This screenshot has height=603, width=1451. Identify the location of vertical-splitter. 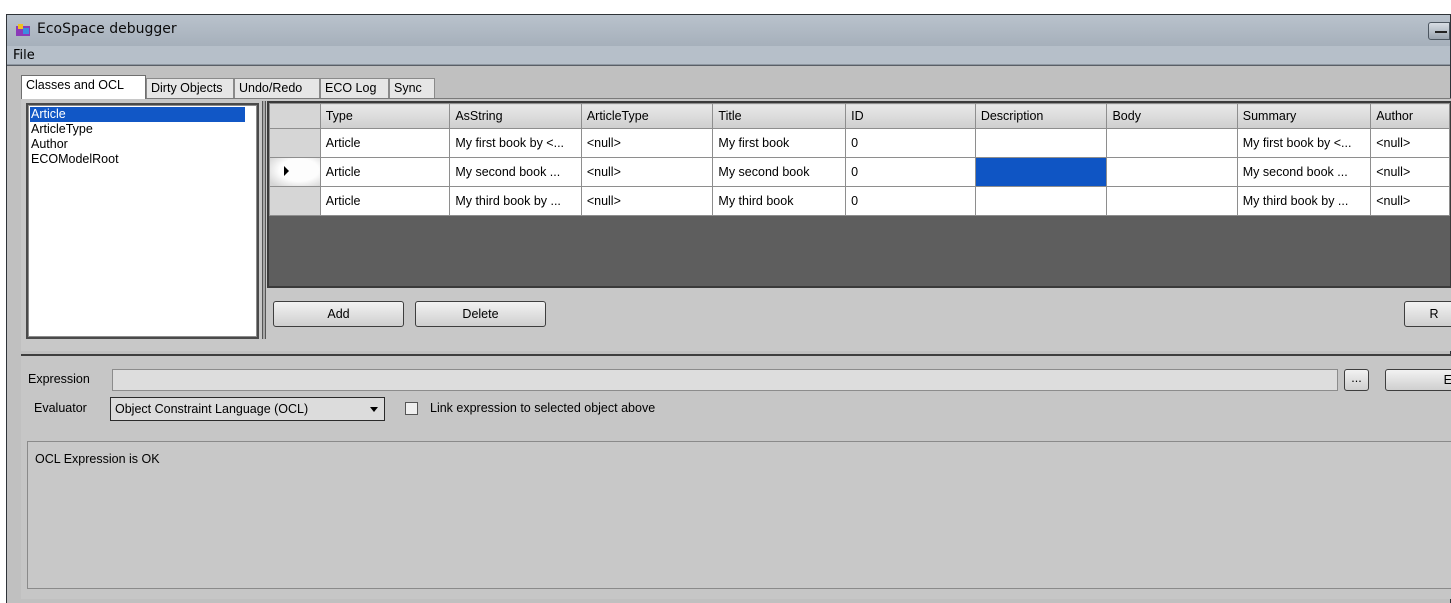
(264, 220).